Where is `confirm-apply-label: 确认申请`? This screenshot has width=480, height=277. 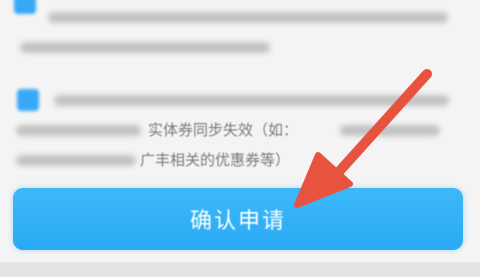 confirm-apply-label: 确认申请 is located at coordinates (237, 221).